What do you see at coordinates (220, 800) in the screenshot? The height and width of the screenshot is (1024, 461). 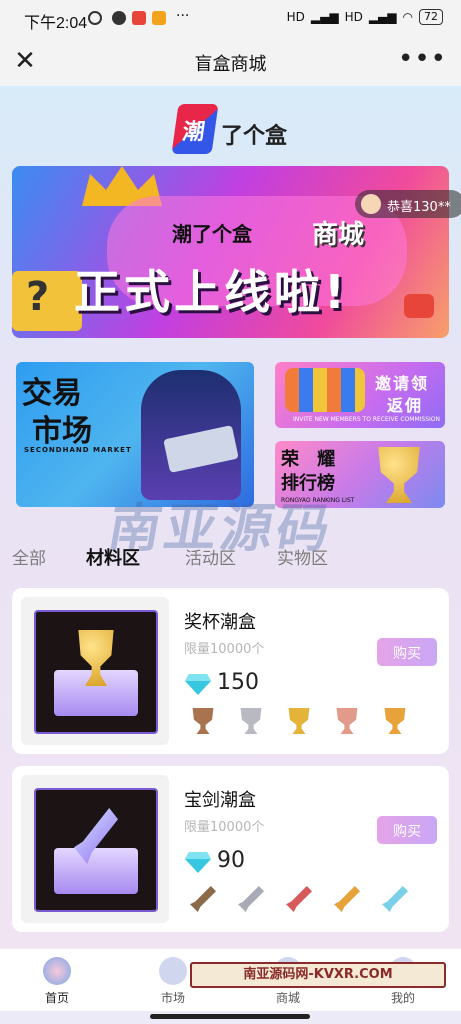 I see `product-name: 宝剑潮盒` at bounding box center [220, 800].